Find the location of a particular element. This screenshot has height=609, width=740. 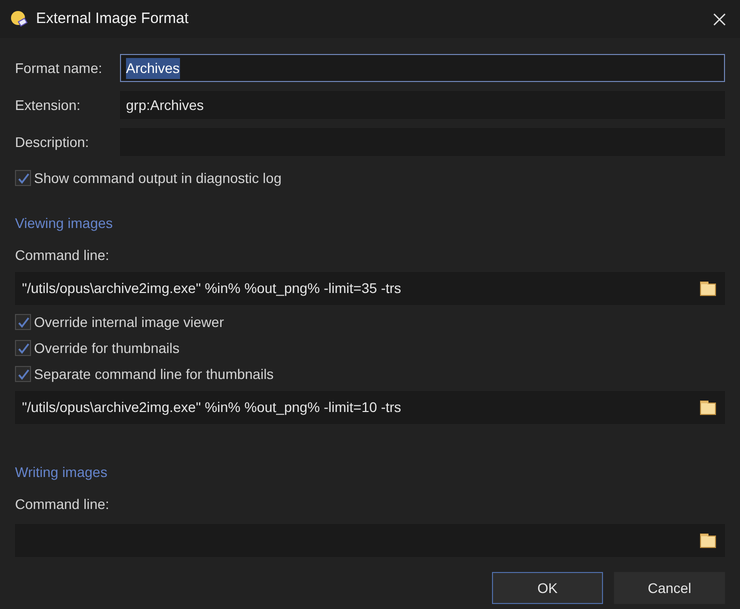

checkbox-label: Override internal image viewer is located at coordinates (129, 322).